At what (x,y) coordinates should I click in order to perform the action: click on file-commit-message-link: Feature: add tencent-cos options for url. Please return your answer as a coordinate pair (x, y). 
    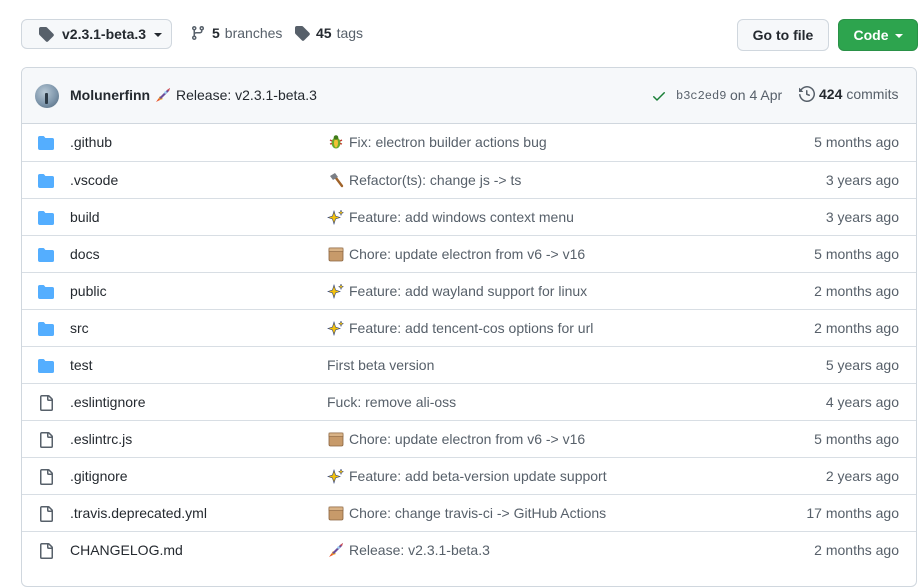
    Looking at the image, I should click on (460, 328).